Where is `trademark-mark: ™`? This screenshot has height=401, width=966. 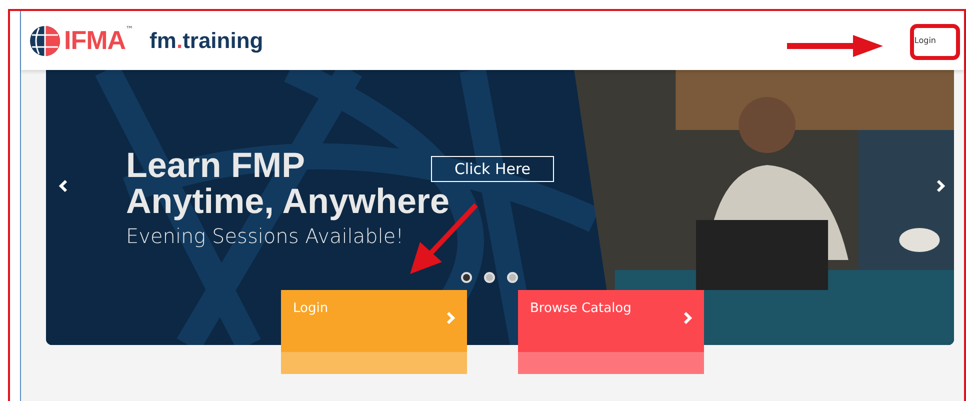 trademark-mark: ™ is located at coordinates (130, 29).